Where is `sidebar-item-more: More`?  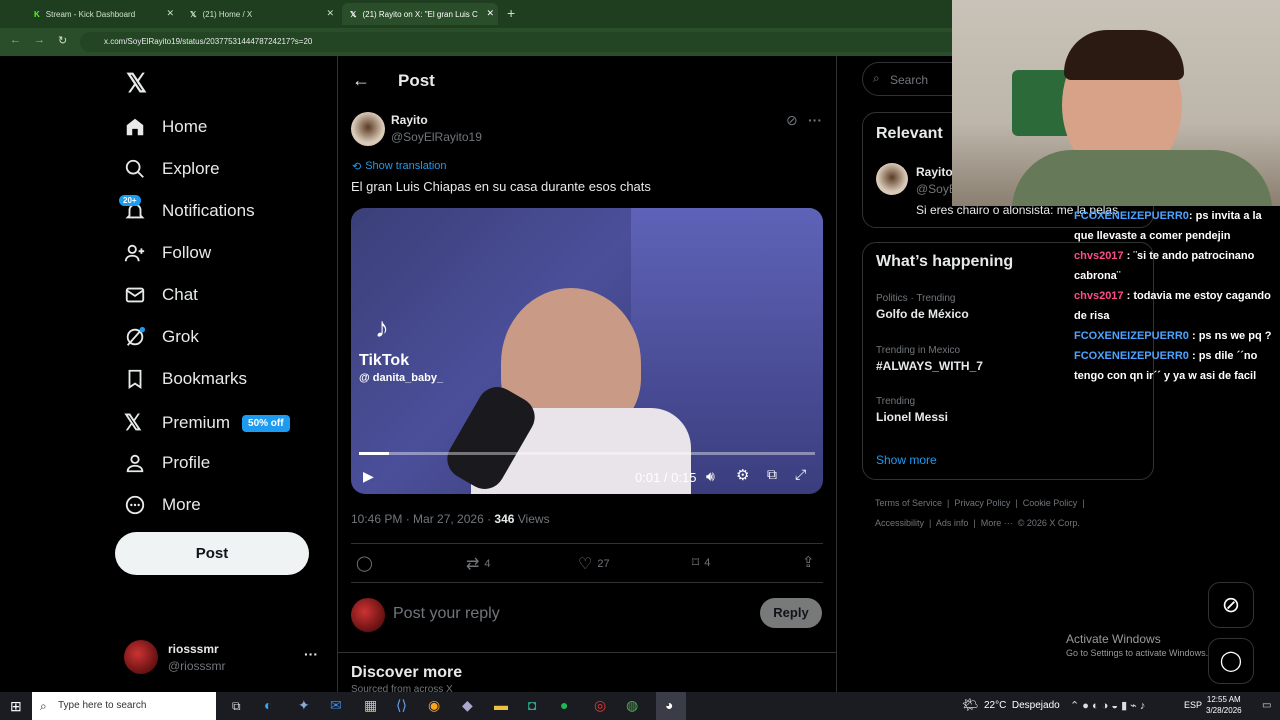 sidebar-item-more: More is located at coordinates (162, 505).